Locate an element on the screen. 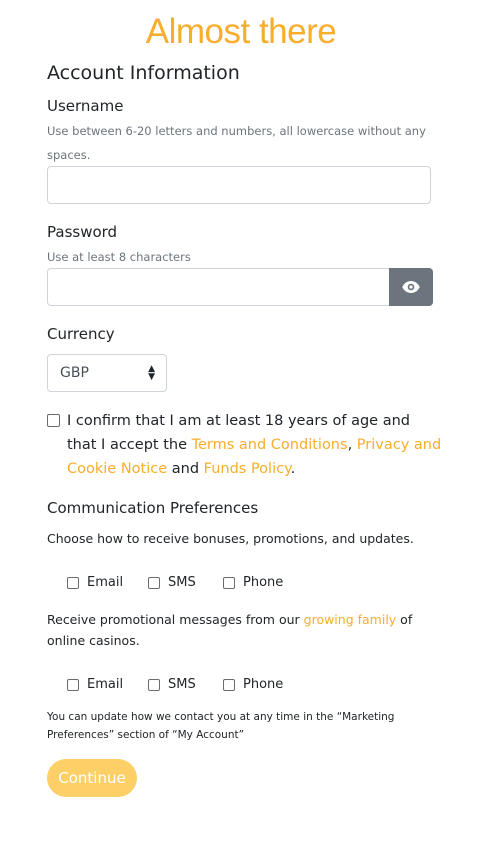  confirm-end: . is located at coordinates (293, 469).